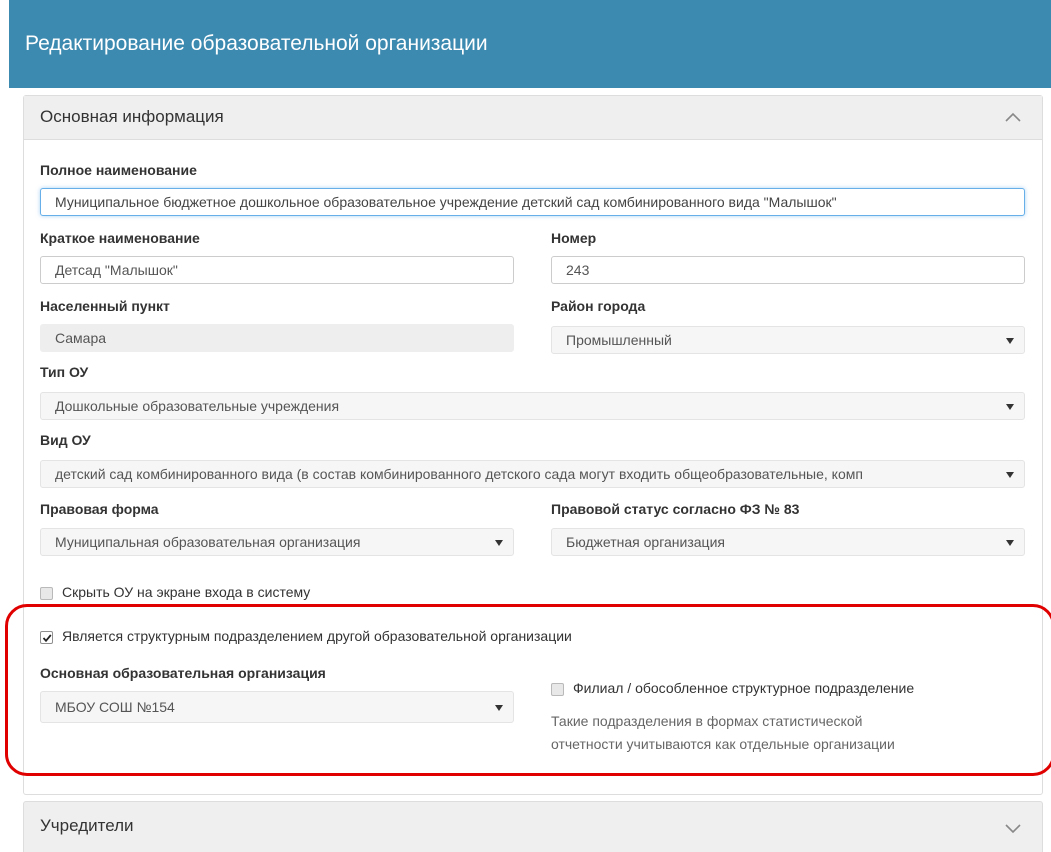  What do you see at coordinates (788, 542) in the screenshot?
I see `legal-status-select: Бюджетная организация` at bounding box center [788, 542].